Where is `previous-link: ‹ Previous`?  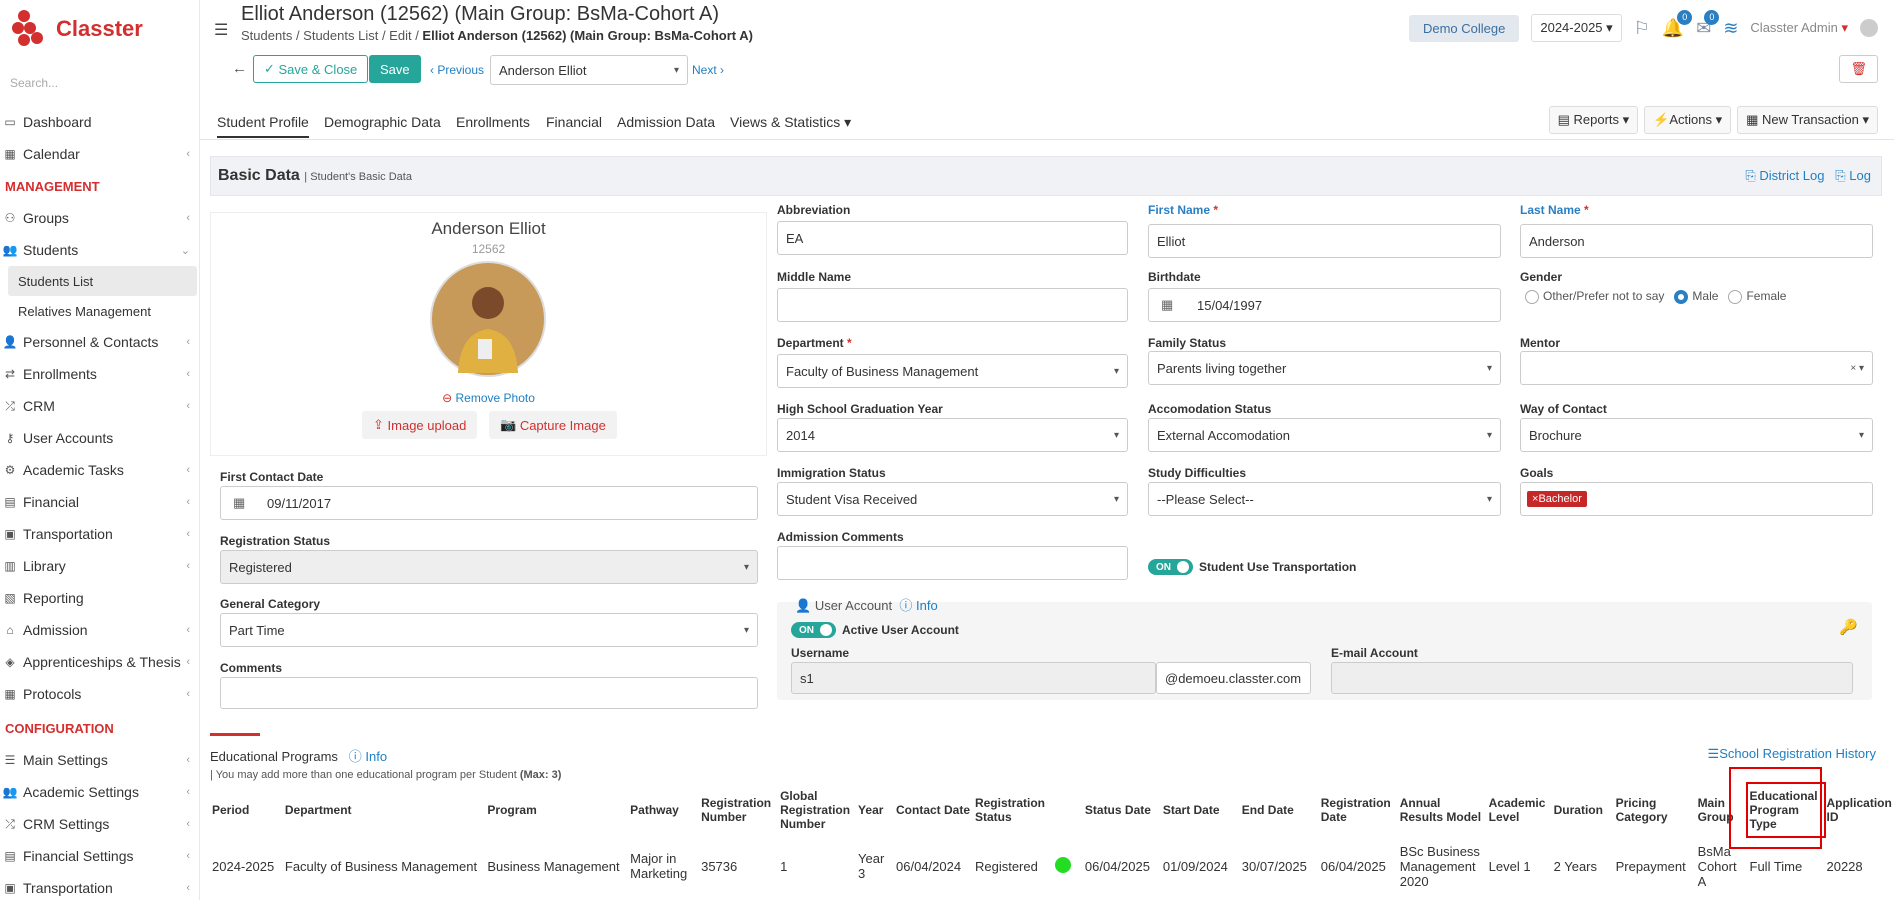 previous-link: ‹ Previous is located at coordinates (457, 70).